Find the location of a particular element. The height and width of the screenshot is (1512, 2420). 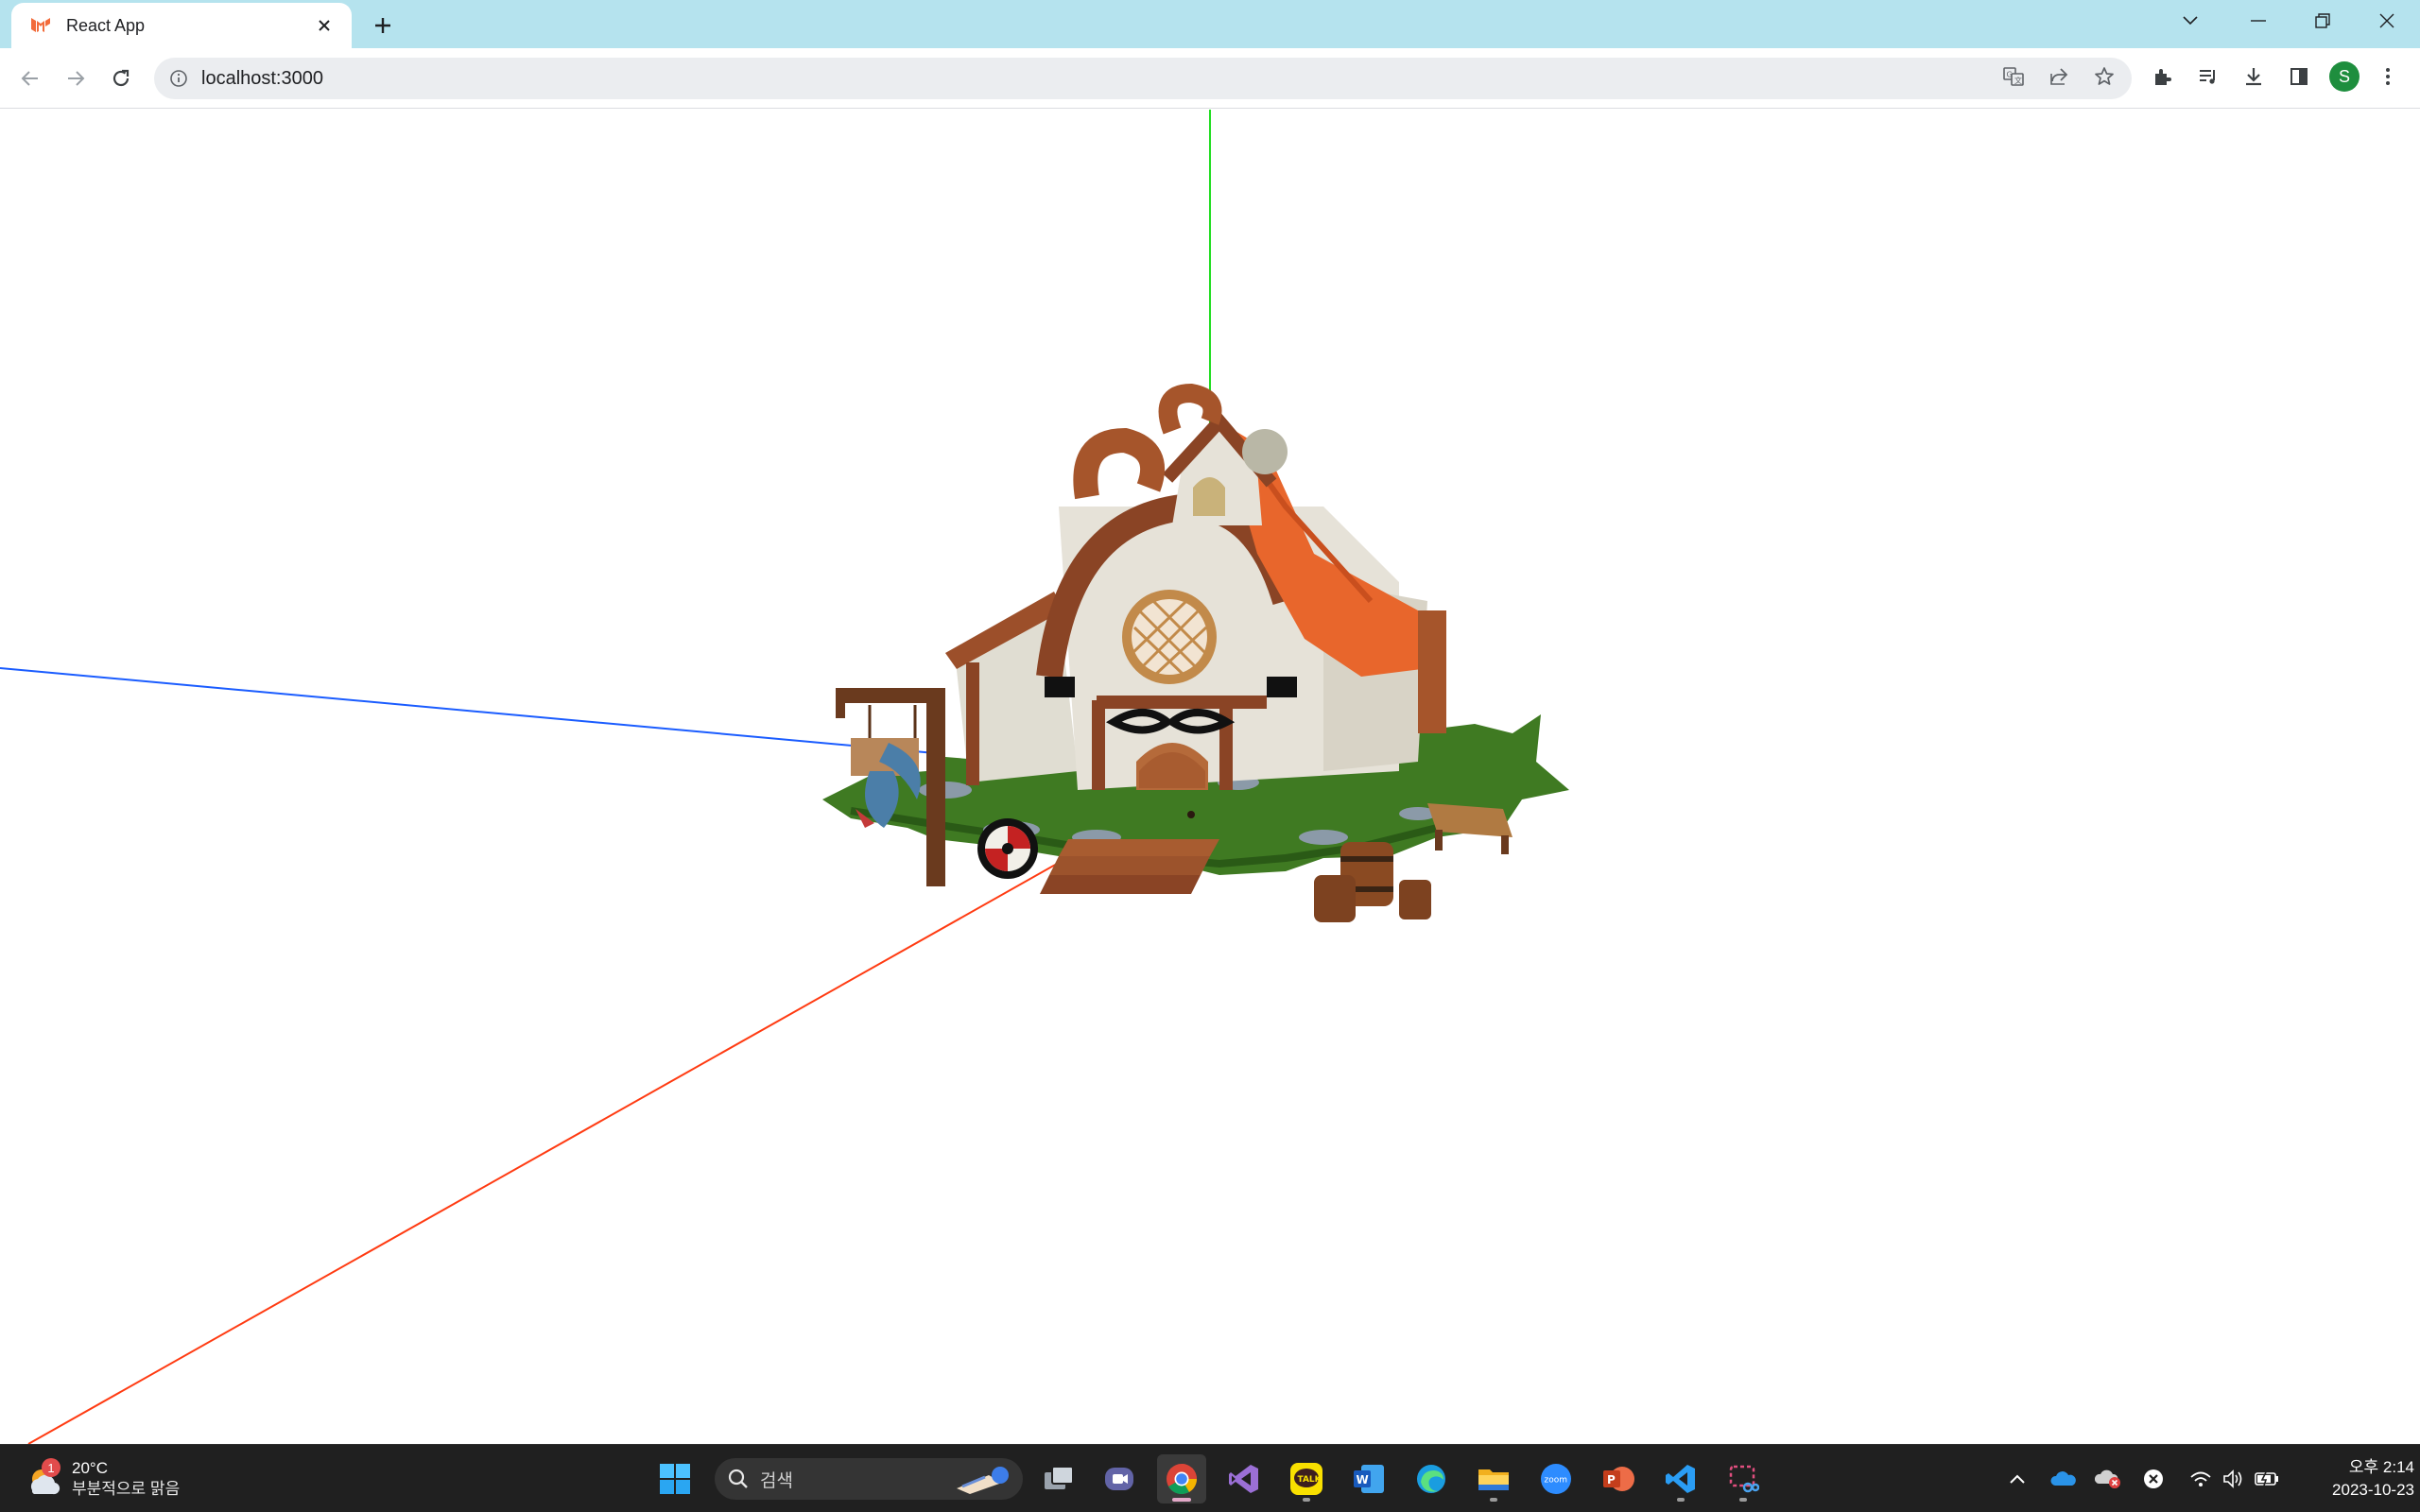

task-view-icon is located at coordinates (1059, 1477).